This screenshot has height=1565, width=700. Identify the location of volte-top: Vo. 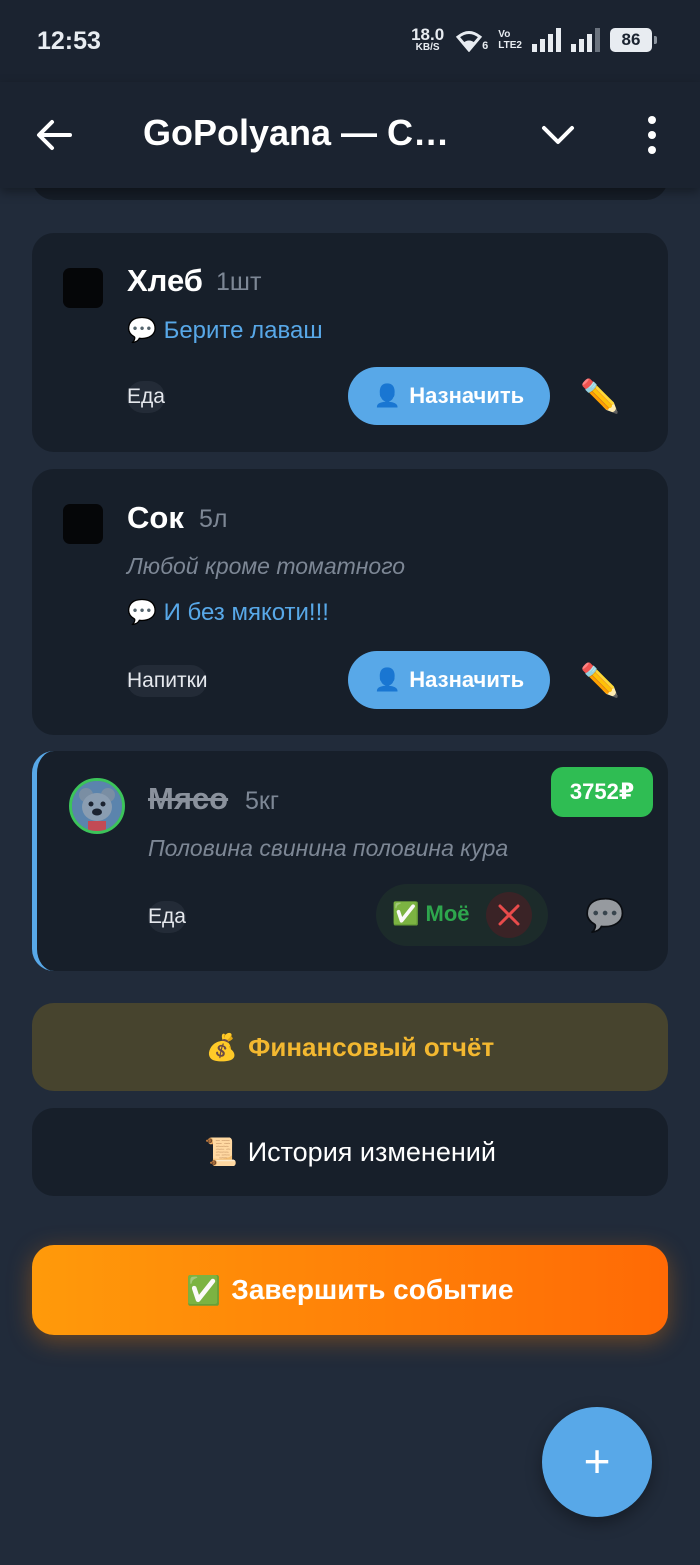
(504, 34).